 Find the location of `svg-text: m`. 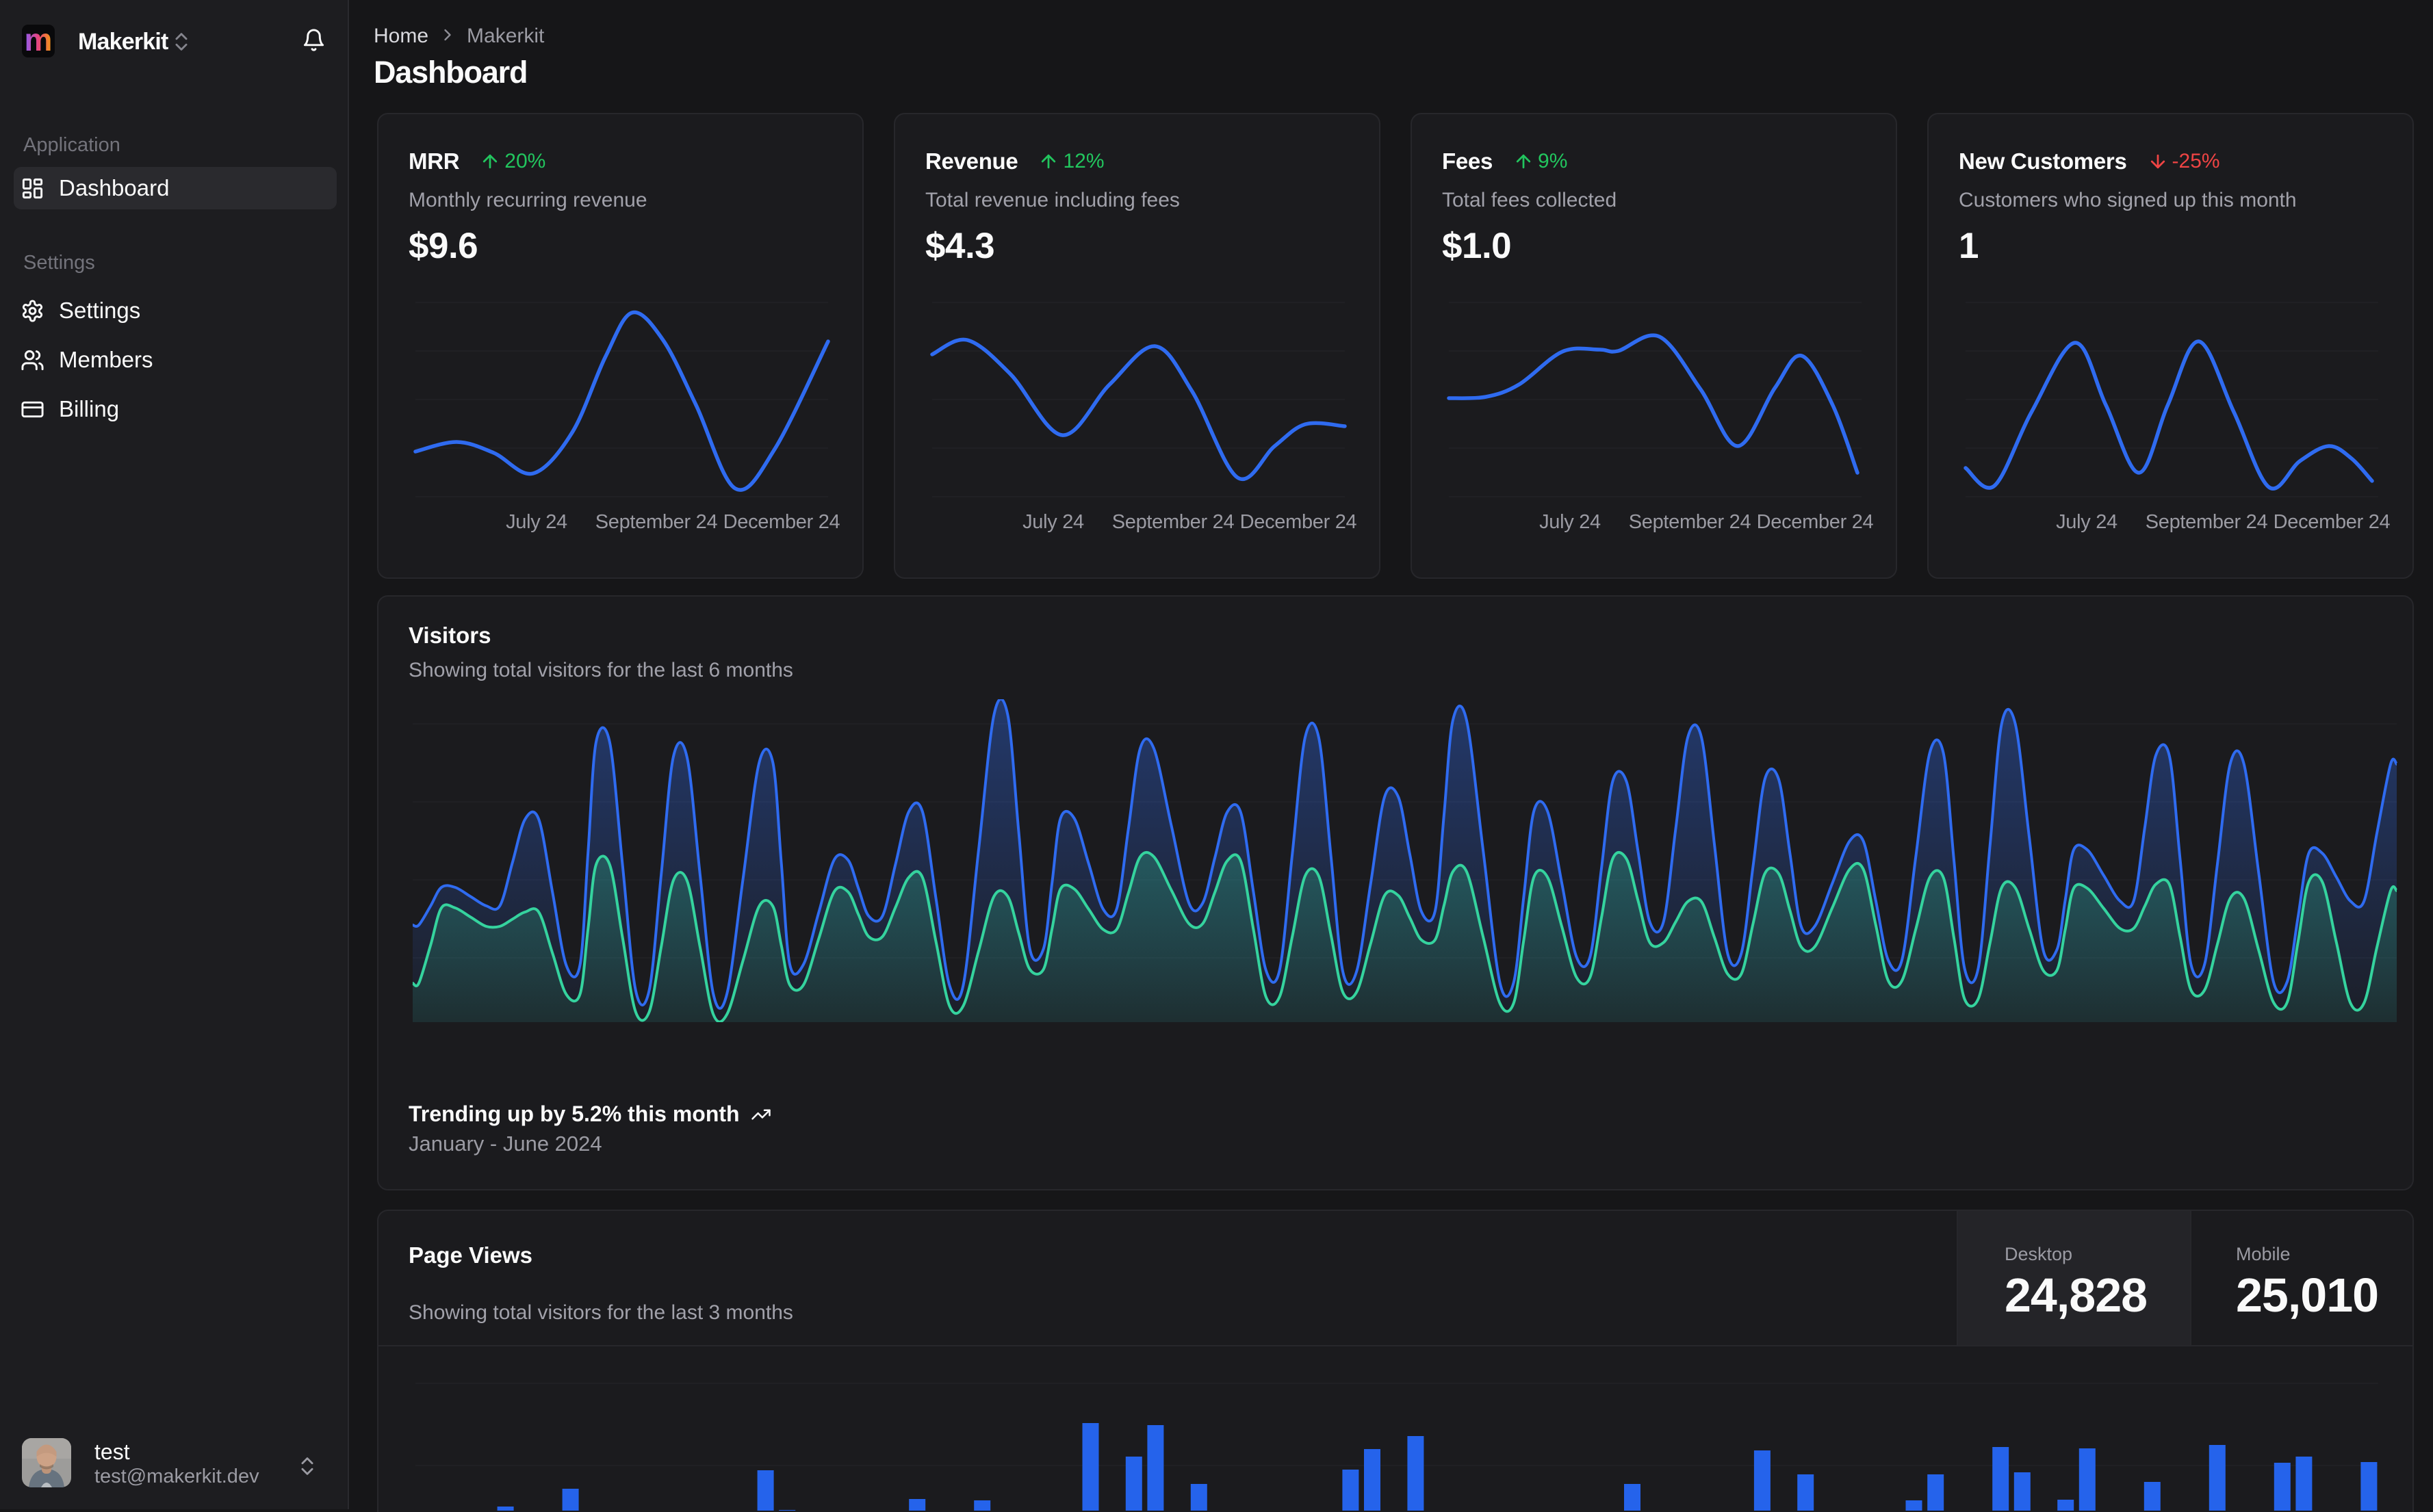

svg-text: m is located at coordinates (39, 41).